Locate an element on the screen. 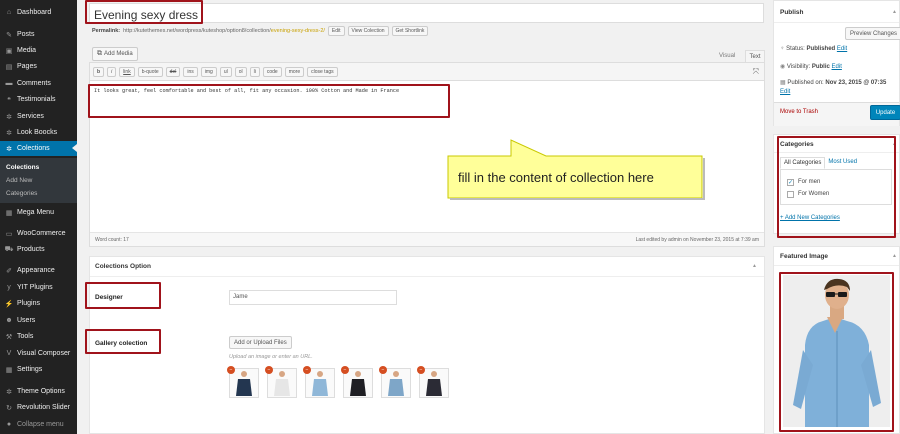  featured-image is located at coordinates (836, 351).